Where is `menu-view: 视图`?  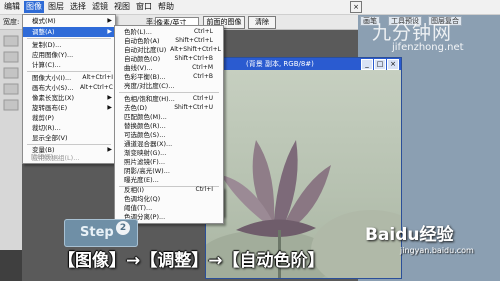
menu-view: 视图 is located at coordinates (122, 7).